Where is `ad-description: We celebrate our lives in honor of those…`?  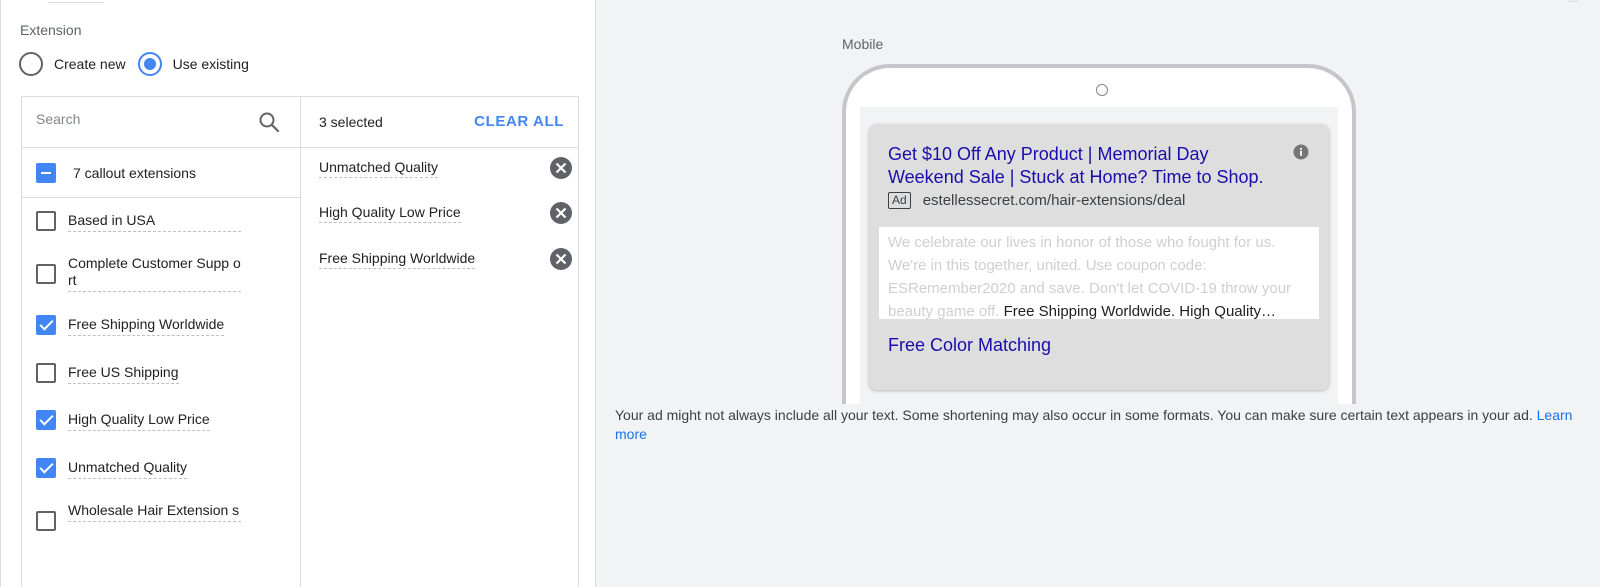
ad-description: We celebrate our lives in honor of those… is located at coordinates (1099, 275).